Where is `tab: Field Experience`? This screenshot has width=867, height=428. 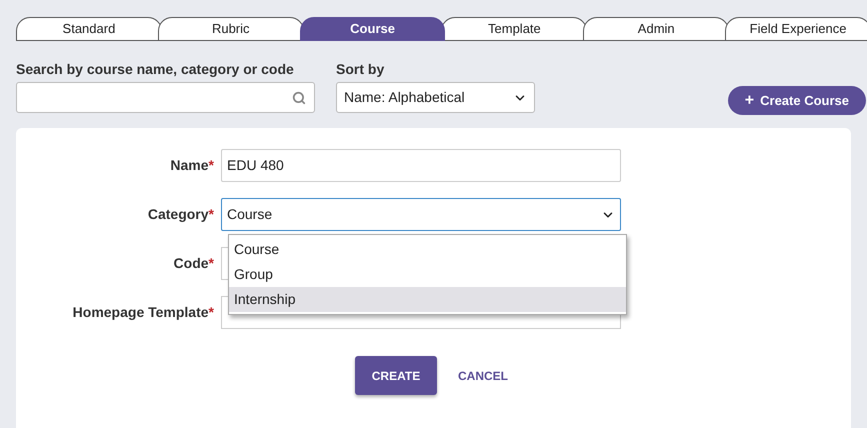
tab: Field Experience is located at coordinates (796, 29).